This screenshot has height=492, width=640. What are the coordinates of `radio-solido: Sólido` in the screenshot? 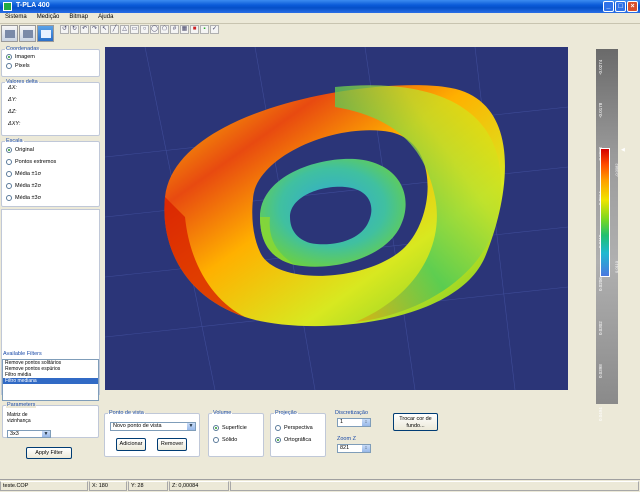 It's located at (238, 439).